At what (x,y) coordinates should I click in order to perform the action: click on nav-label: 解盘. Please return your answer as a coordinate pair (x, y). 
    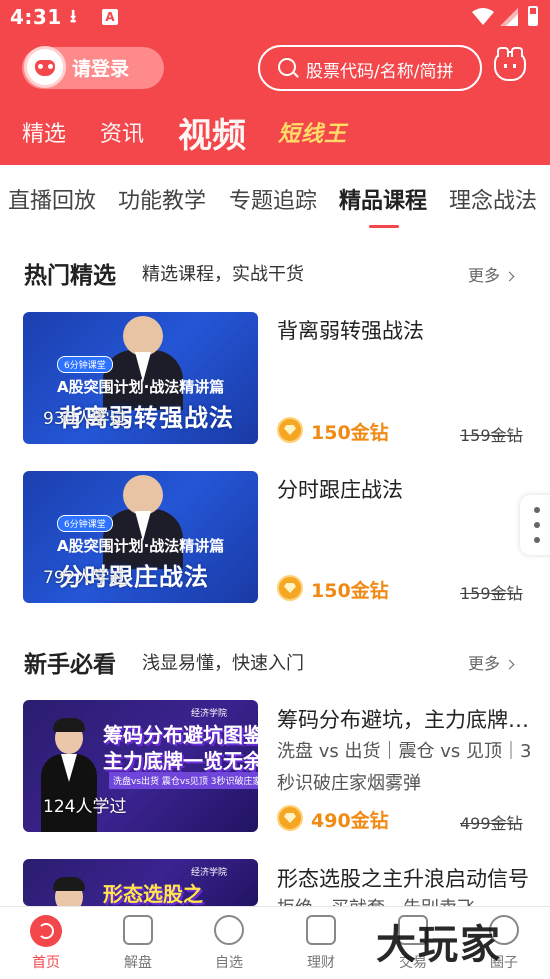
    Looking at the image, I should click on (138, 963).